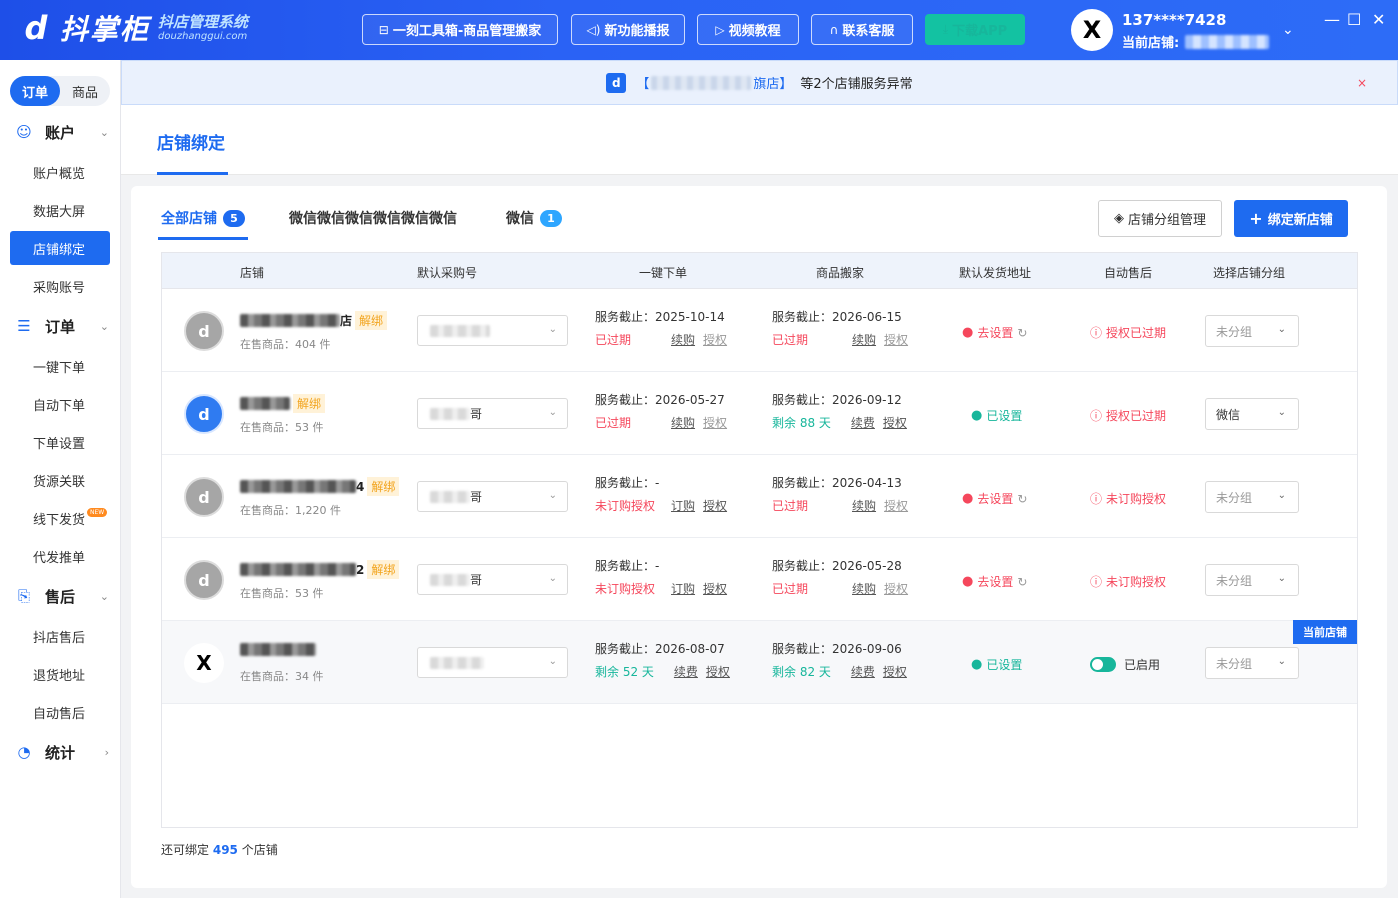 The height and width of the screenshot is (898, 1398). I want to click on notice-store-link: 旗店】, so click(772, 82).